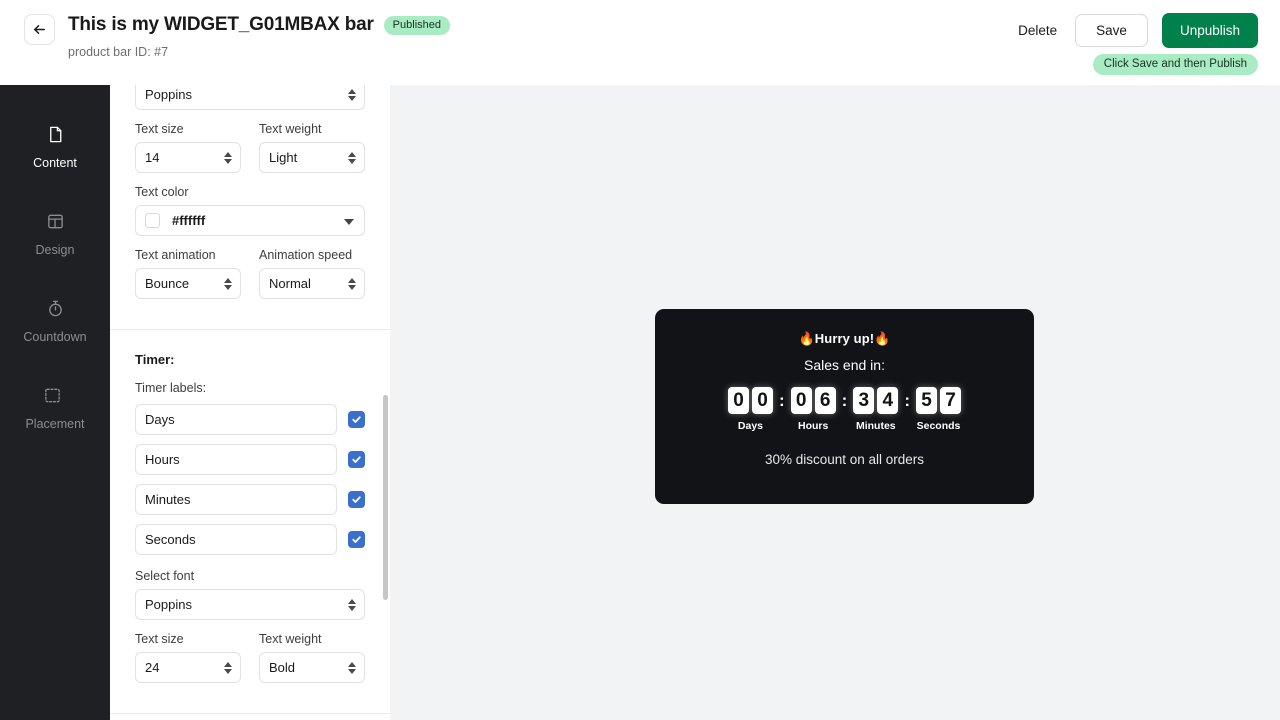 Image resolution: width=1280 pixels, height=720 pixels. What do you see at coordinates (938, 409) in the screenshot?
I see `timer-unit-seconds: 5 7 Seconds` at bounding box center [938, 409].